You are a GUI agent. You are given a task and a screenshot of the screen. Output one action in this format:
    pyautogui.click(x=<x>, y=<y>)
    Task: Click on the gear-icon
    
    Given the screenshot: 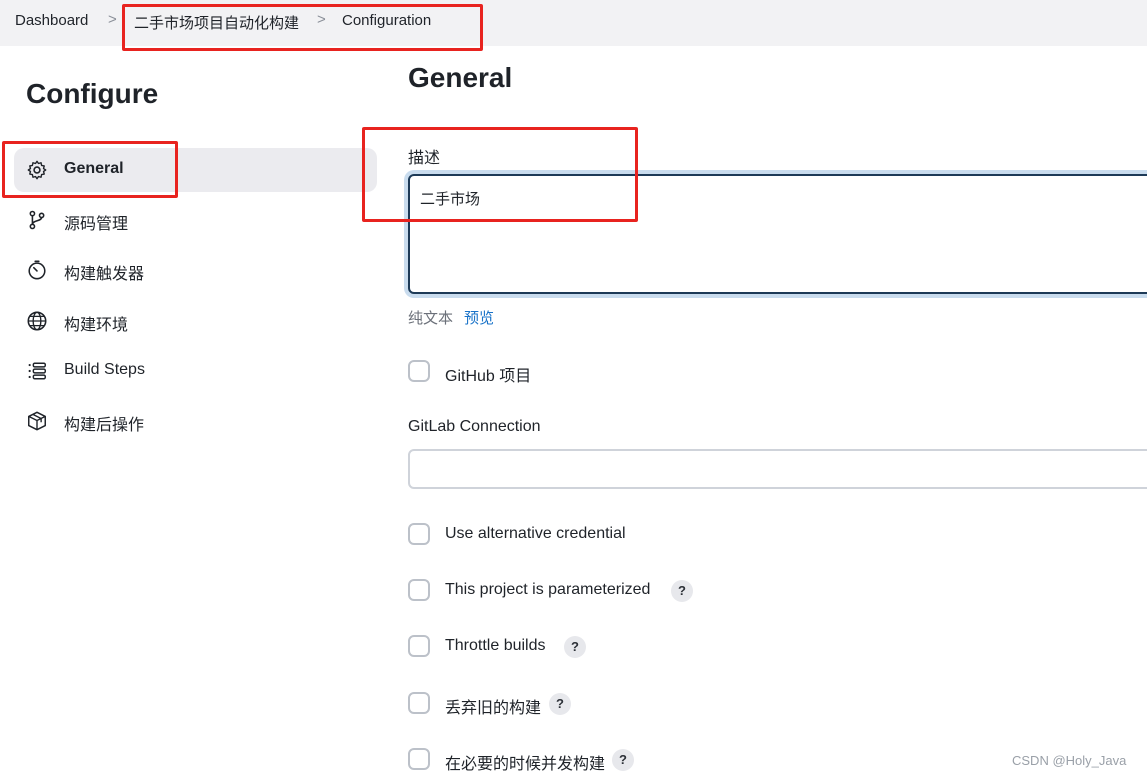 What is the action you would take?
    pyautogui.click(x=37, y=170)
    